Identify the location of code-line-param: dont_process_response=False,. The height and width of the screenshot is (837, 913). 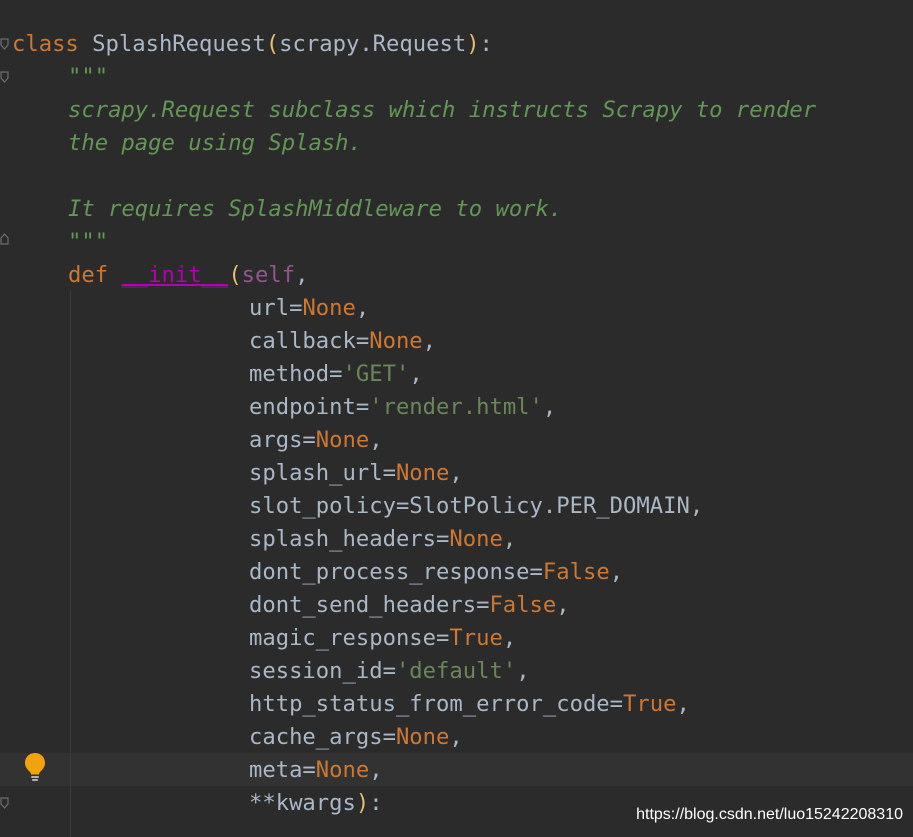
(436, 572).